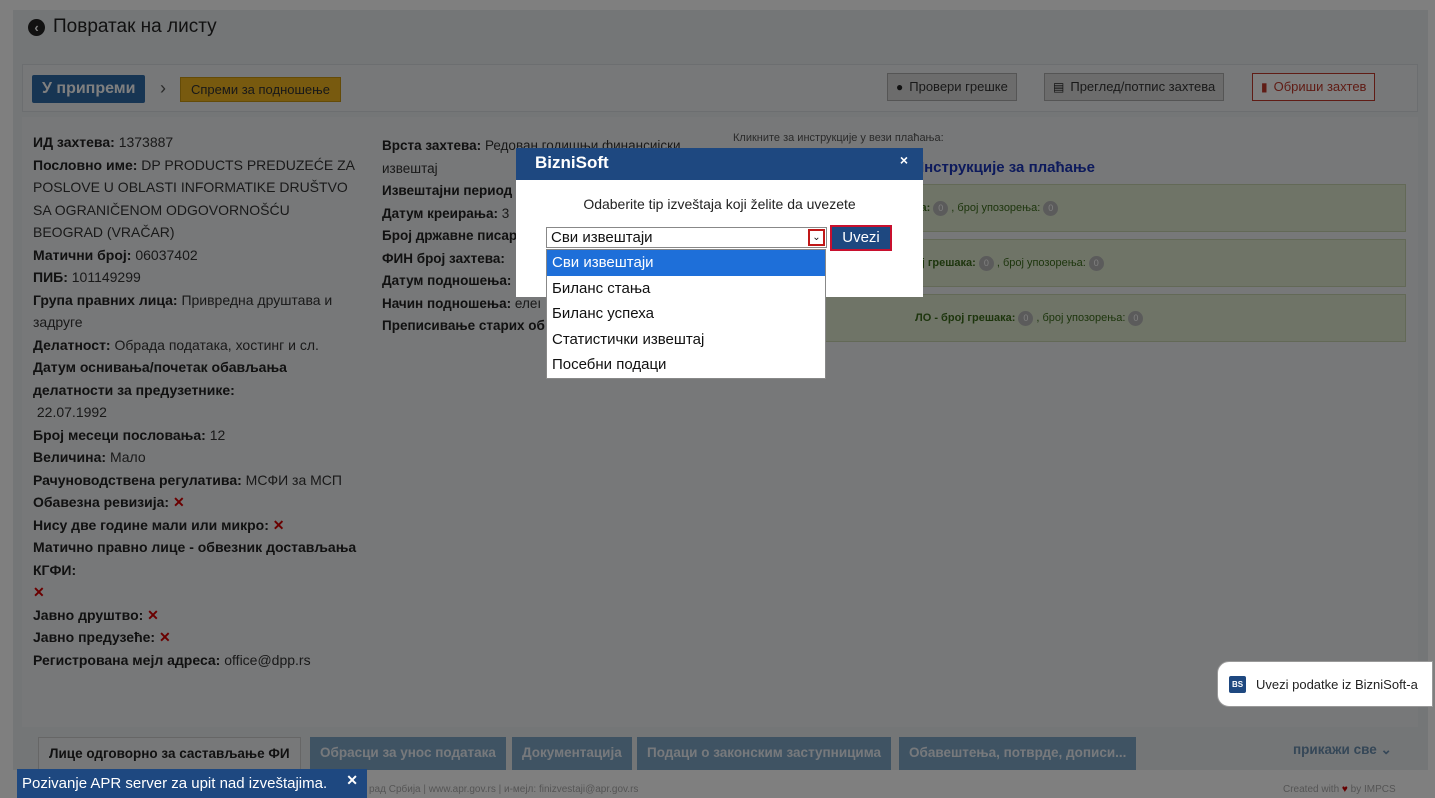  What do you see at coordinates (686, 263) in the screenshot?
I see `dropdown-option: Сви извештаји` at bounding box center [686, 263].